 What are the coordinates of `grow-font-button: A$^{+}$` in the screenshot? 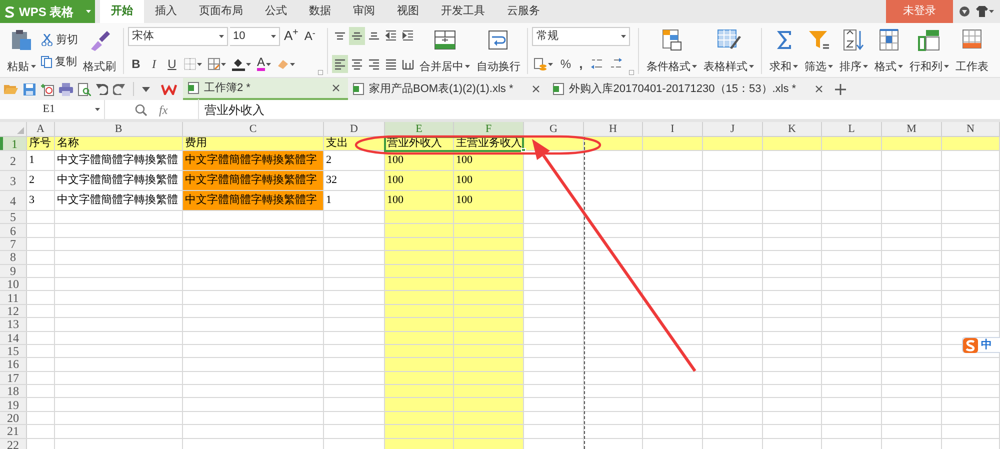 It's located at (291, 36).